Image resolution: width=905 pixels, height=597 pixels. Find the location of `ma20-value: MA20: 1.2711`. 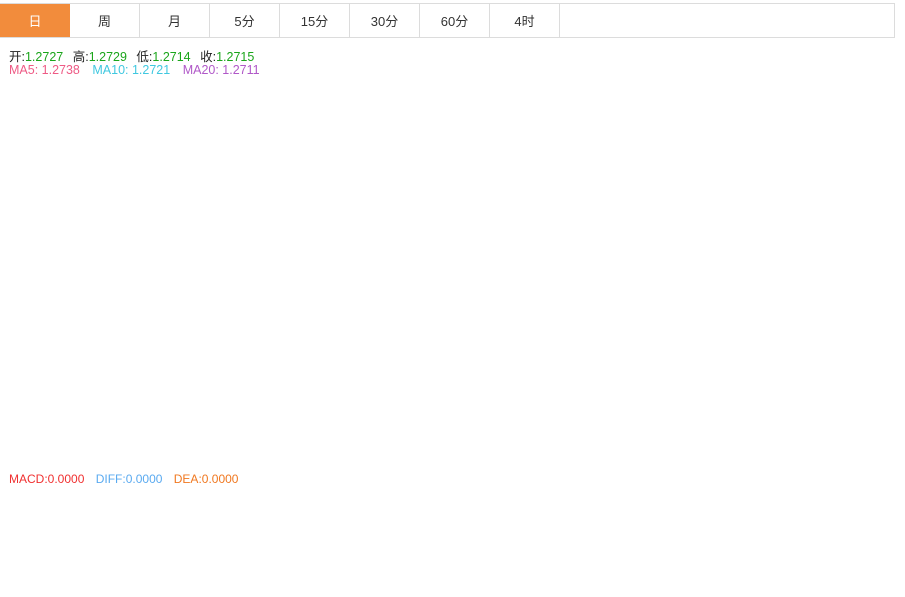

ma20-value: MA20: 1.2711 is located at coordinates (221, 70).